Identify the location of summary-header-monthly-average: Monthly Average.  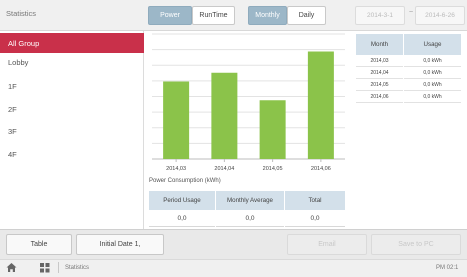
(250, 200).